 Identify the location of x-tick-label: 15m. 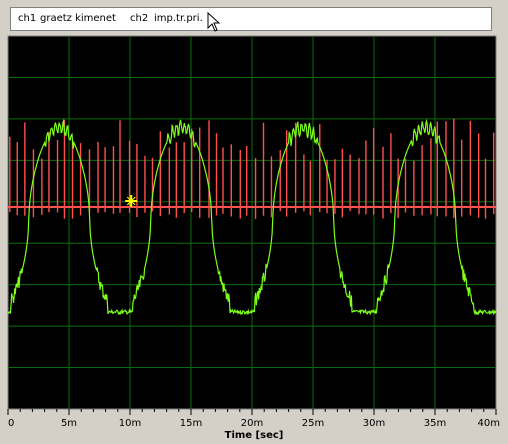
(191, 423).